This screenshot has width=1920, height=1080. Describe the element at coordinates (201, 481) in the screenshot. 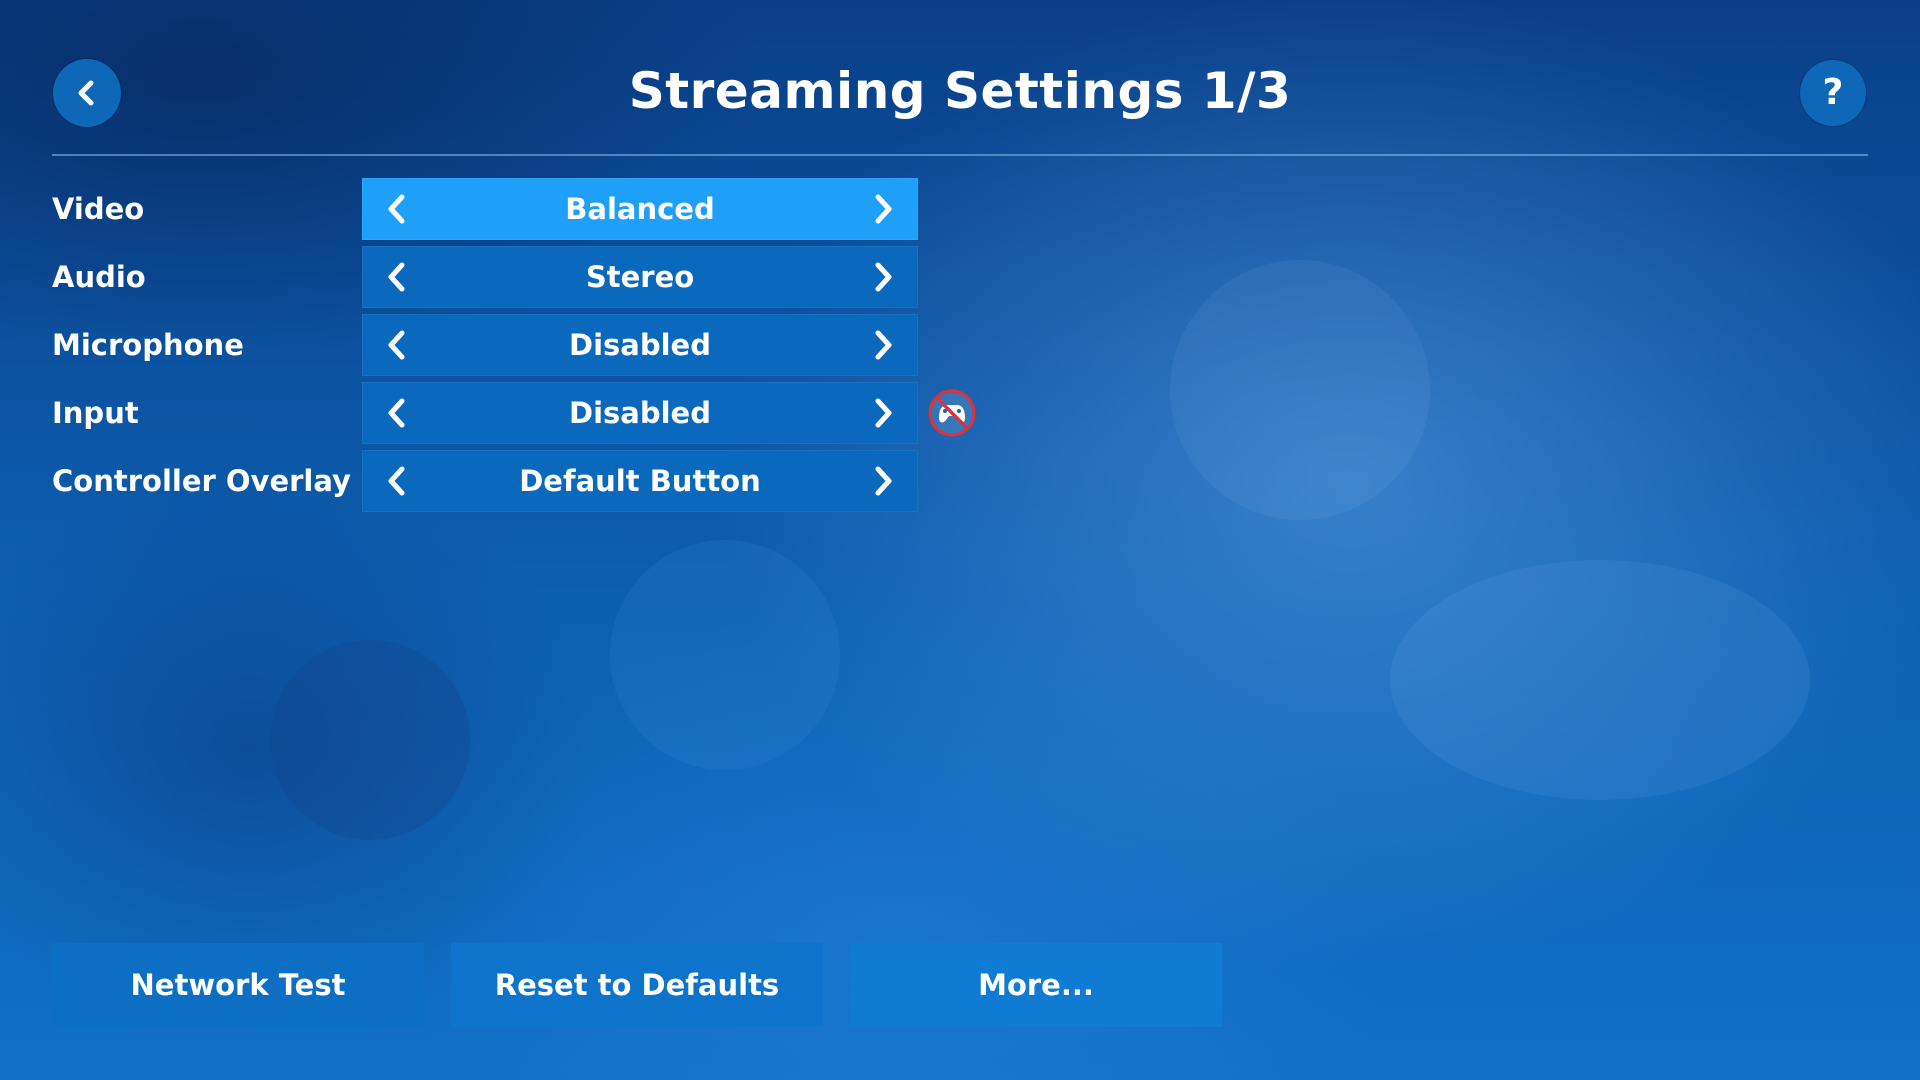

I see `setting-label: Controller Overlay` at that location.